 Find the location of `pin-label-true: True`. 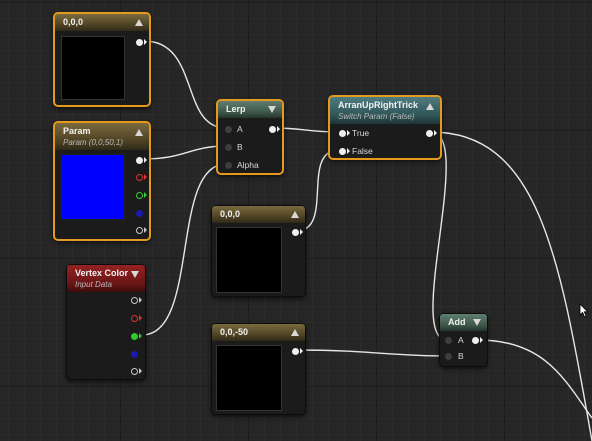

pin-label-true: True is located at coordinates (361, 133).